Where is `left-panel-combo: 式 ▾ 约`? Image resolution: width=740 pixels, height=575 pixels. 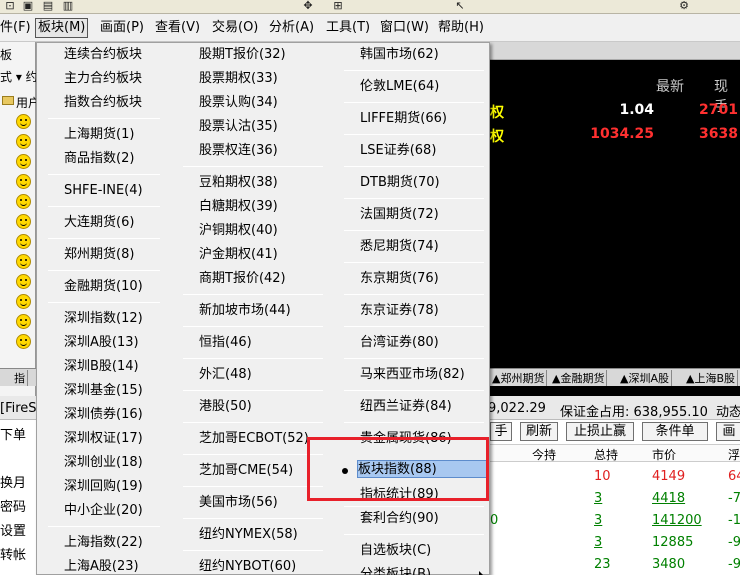 left-panel-combo: 式 ▾ 约 is located at coordinates (19, 76).